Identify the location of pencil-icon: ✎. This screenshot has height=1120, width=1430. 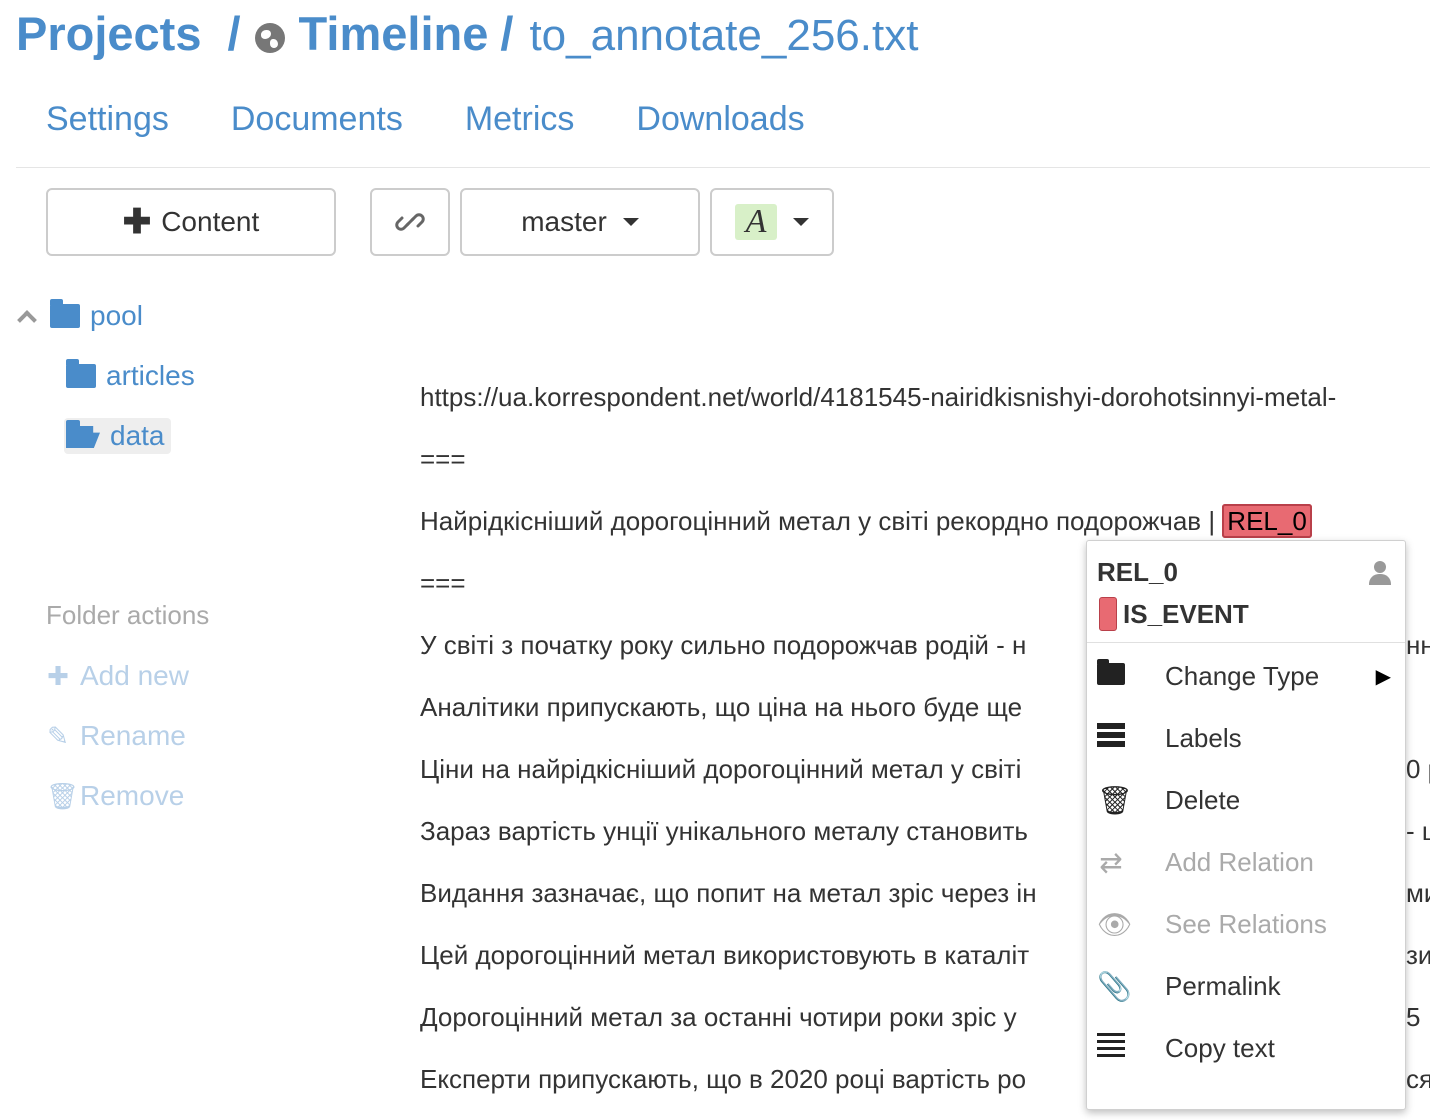
(58, 735).